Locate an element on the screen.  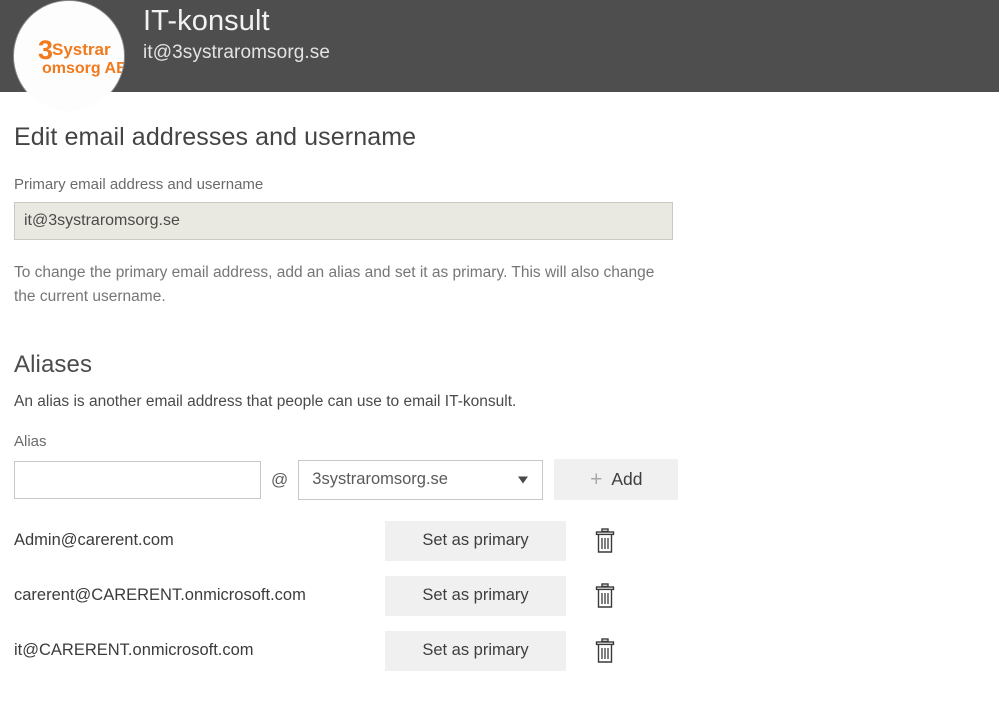
domain-select: 3systraromsorg.se is located at coordinates (421, 479).